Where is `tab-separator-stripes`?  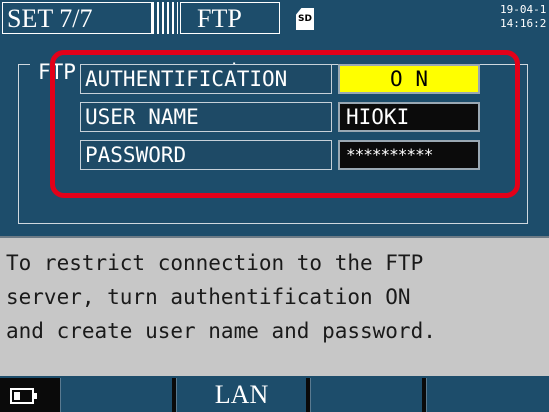 tab-separator-stripes is located at coordinates (165, 18).